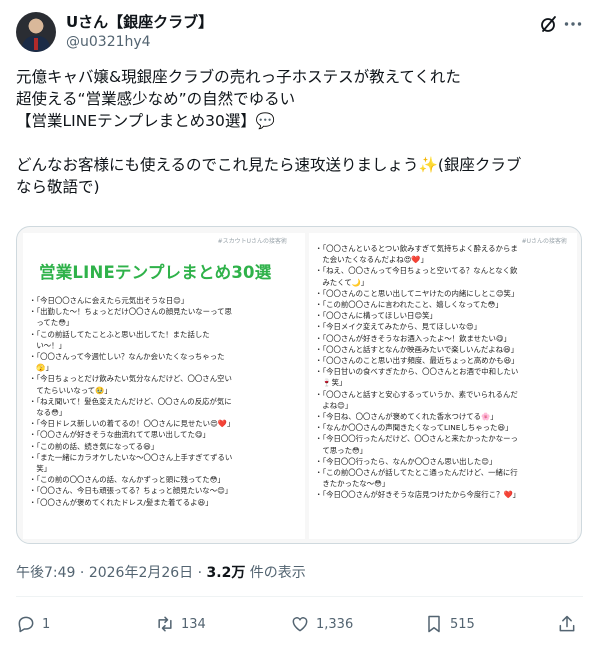  Describe the element at coordinates (94, 446) in the screenshot. I see `template-item: ・「この前の話、続き気になってる😆」` at that location.